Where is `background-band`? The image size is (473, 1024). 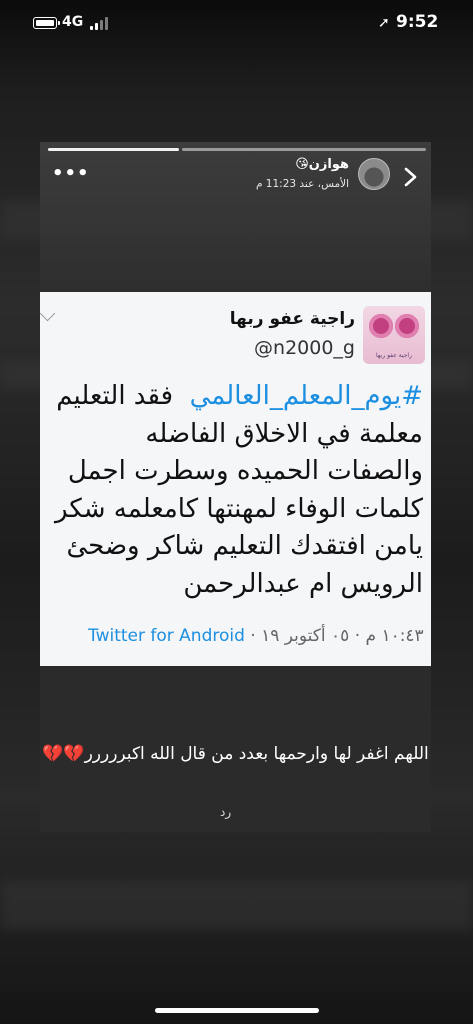 background-band is located at coordinates (236, 905).